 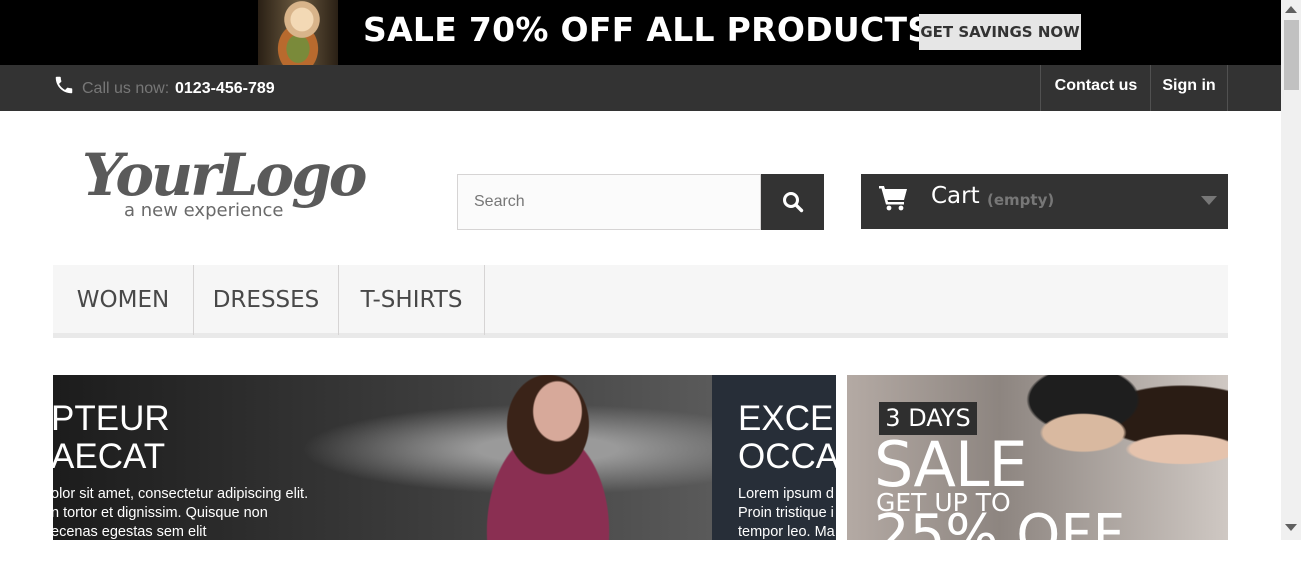 What do you see at coordinates (123, 300) in the screenshot?
I see `menu-item-women: WOMEN` at bounding box center [123, 300].